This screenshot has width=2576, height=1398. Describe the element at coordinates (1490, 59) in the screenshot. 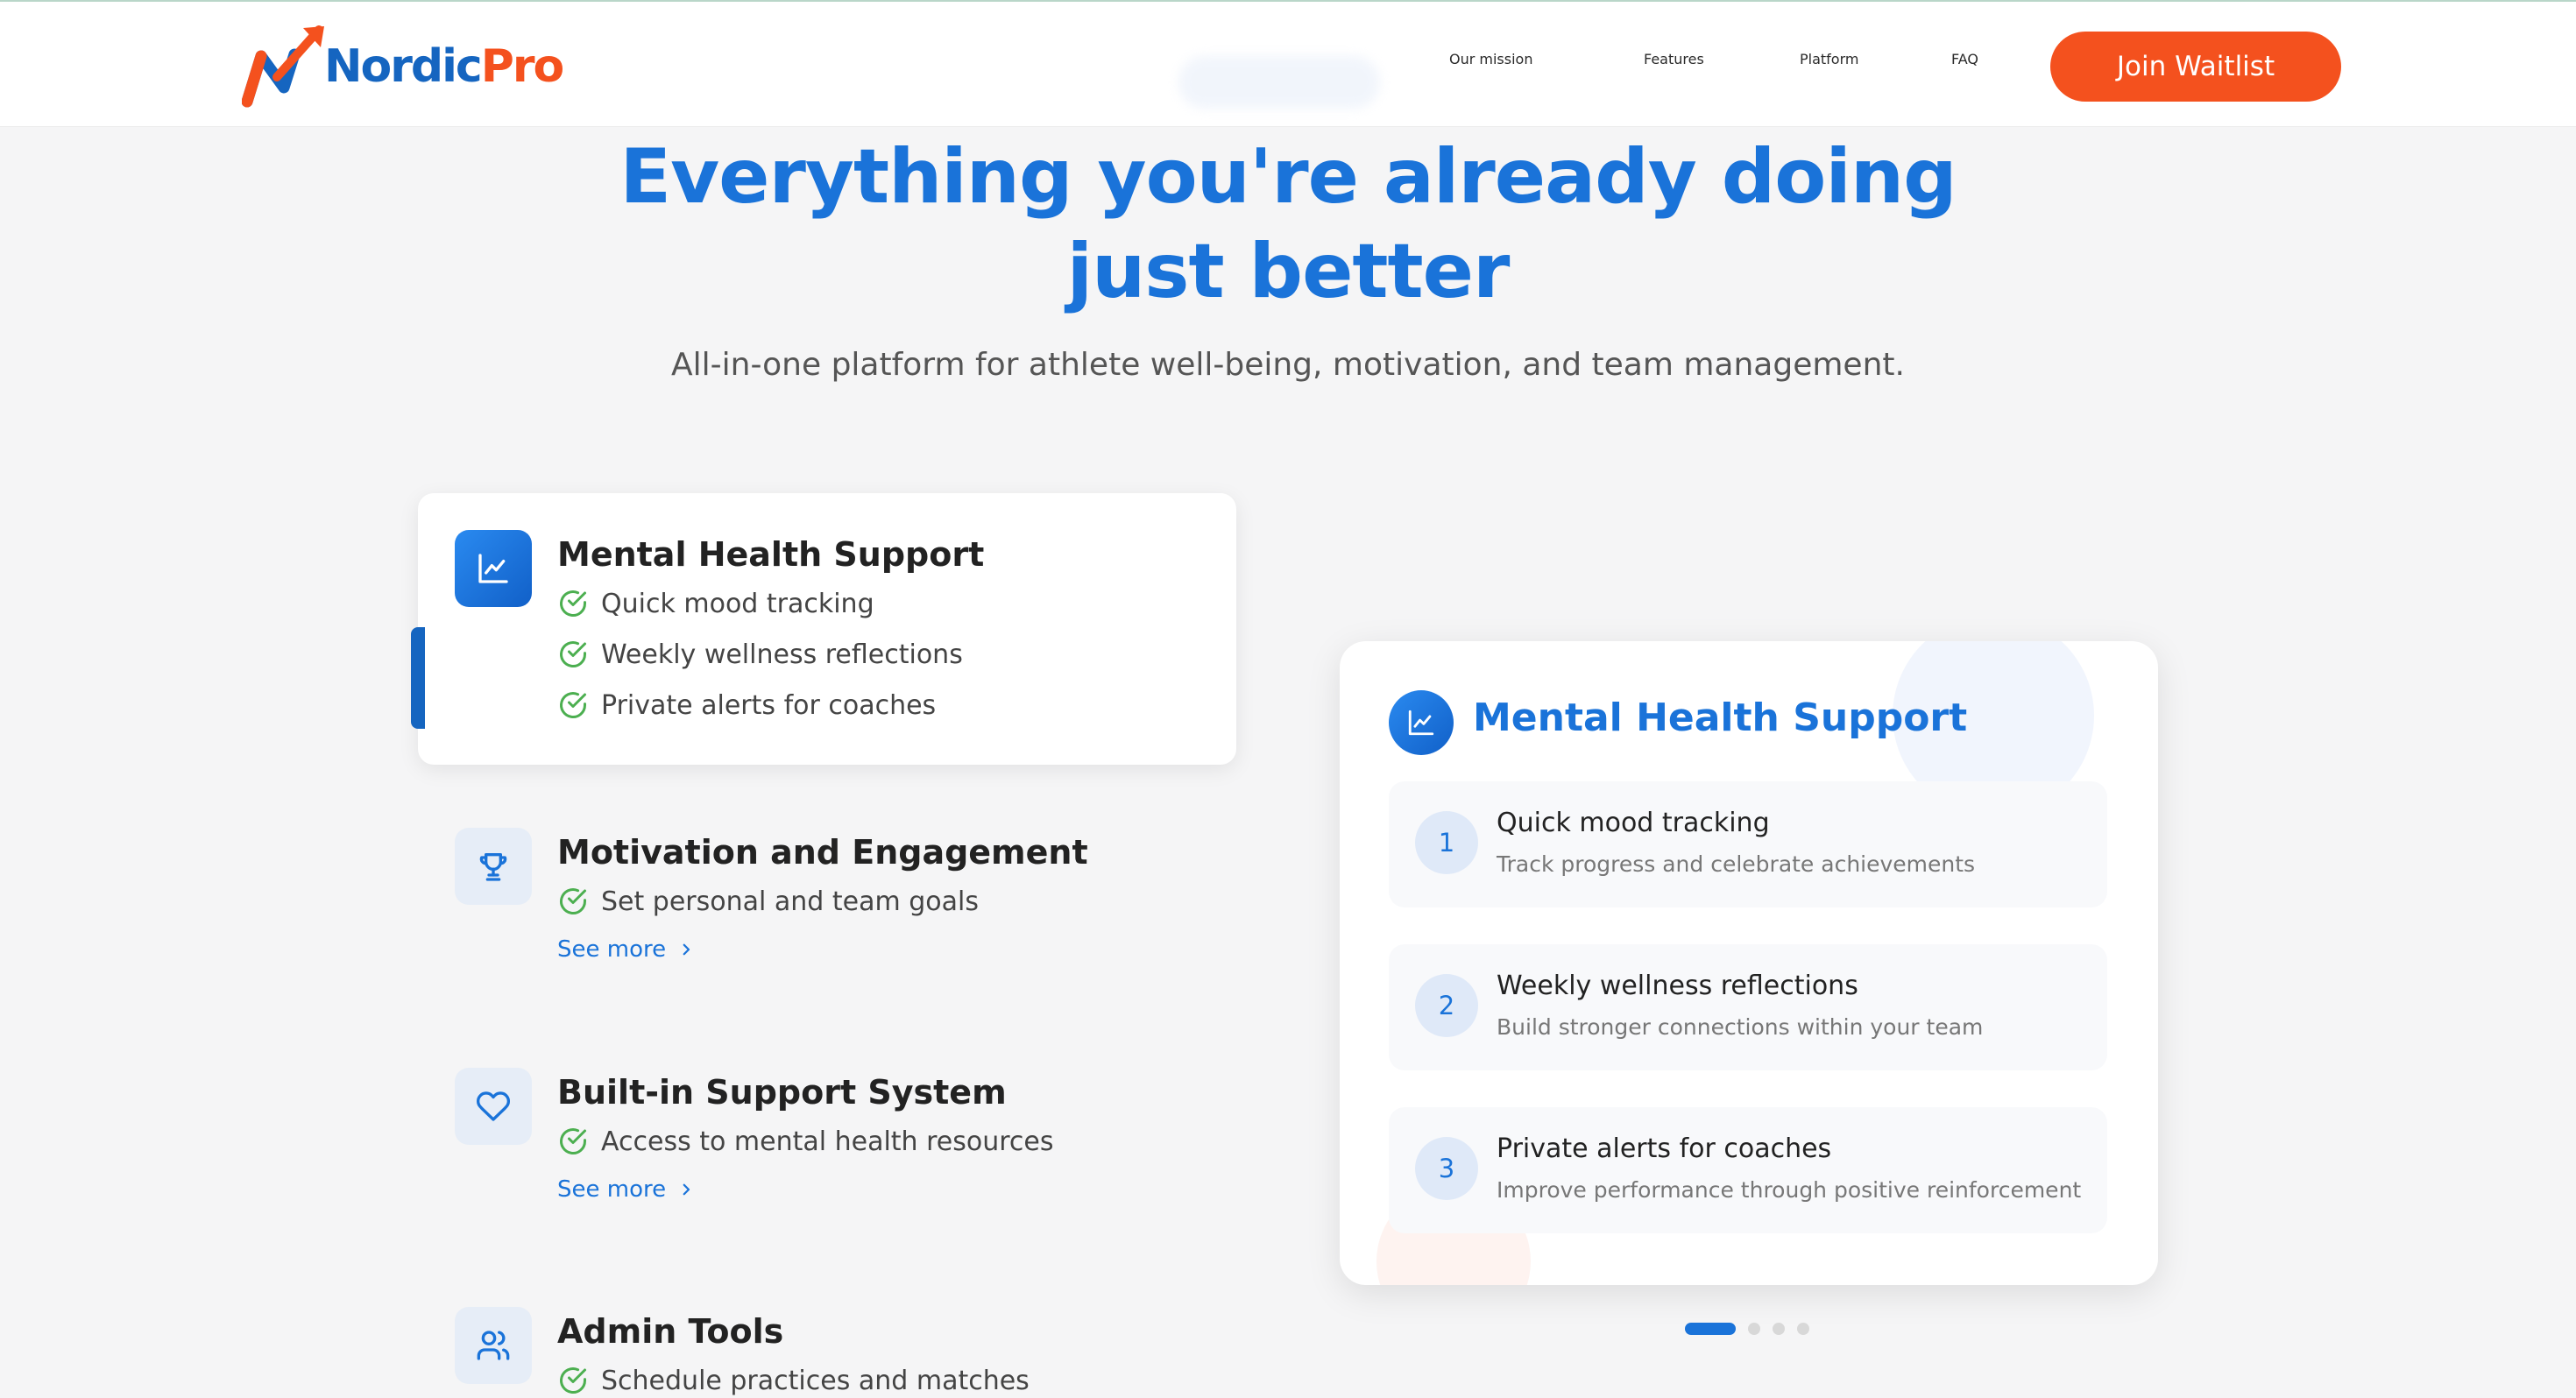

I see `nav-link-our-mission: Our mission` at that location.